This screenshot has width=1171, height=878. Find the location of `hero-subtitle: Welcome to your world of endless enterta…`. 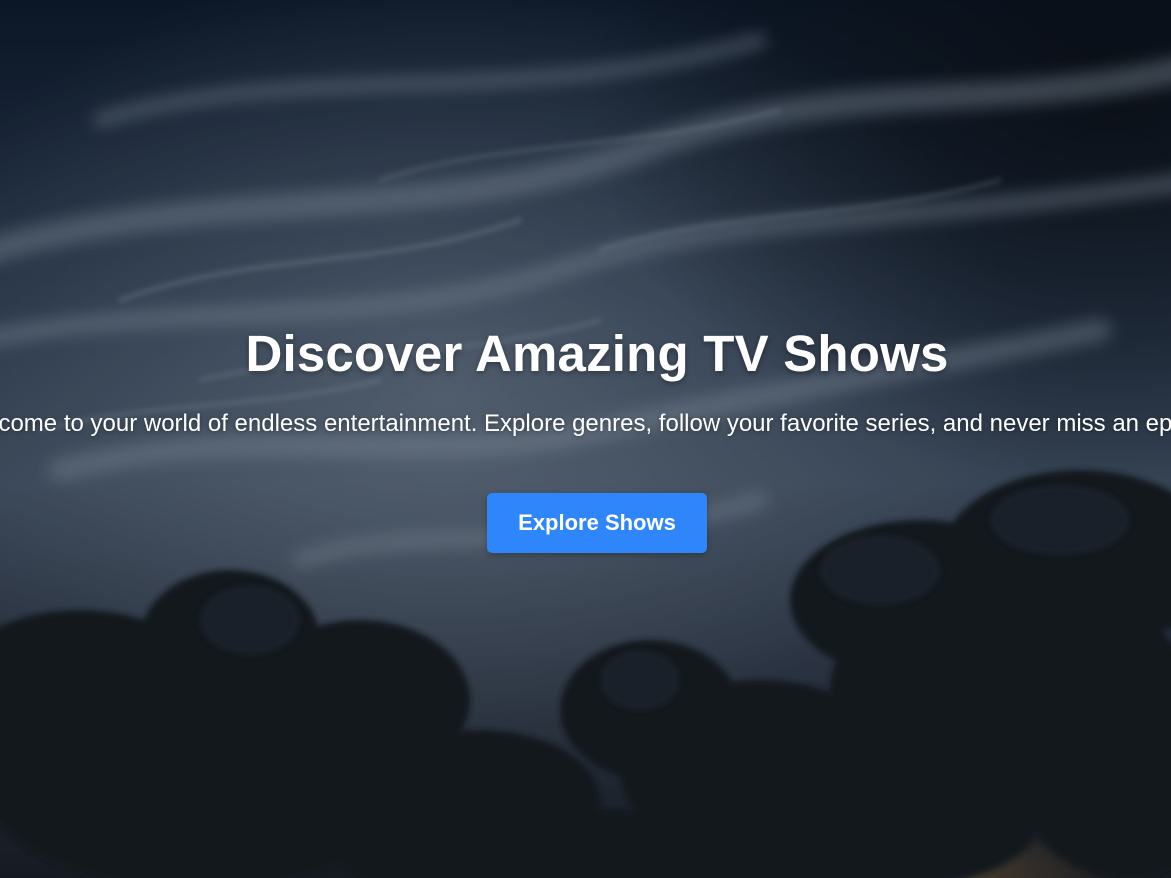

hero-subtitle: Welcome to your world of endless enterta… is located at coordinates (585, 423).